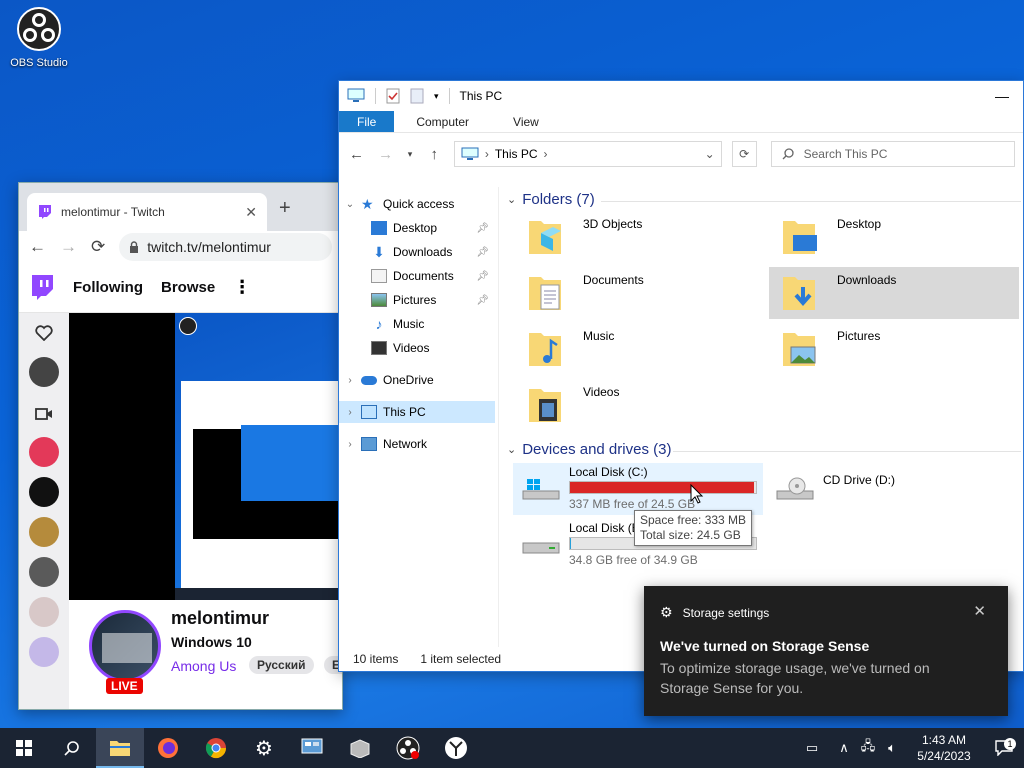  What do you see at coordinates (410, 154) in the screenshot?
I see `recent-locations-icon: ▾` at bounding box center [410, 154].